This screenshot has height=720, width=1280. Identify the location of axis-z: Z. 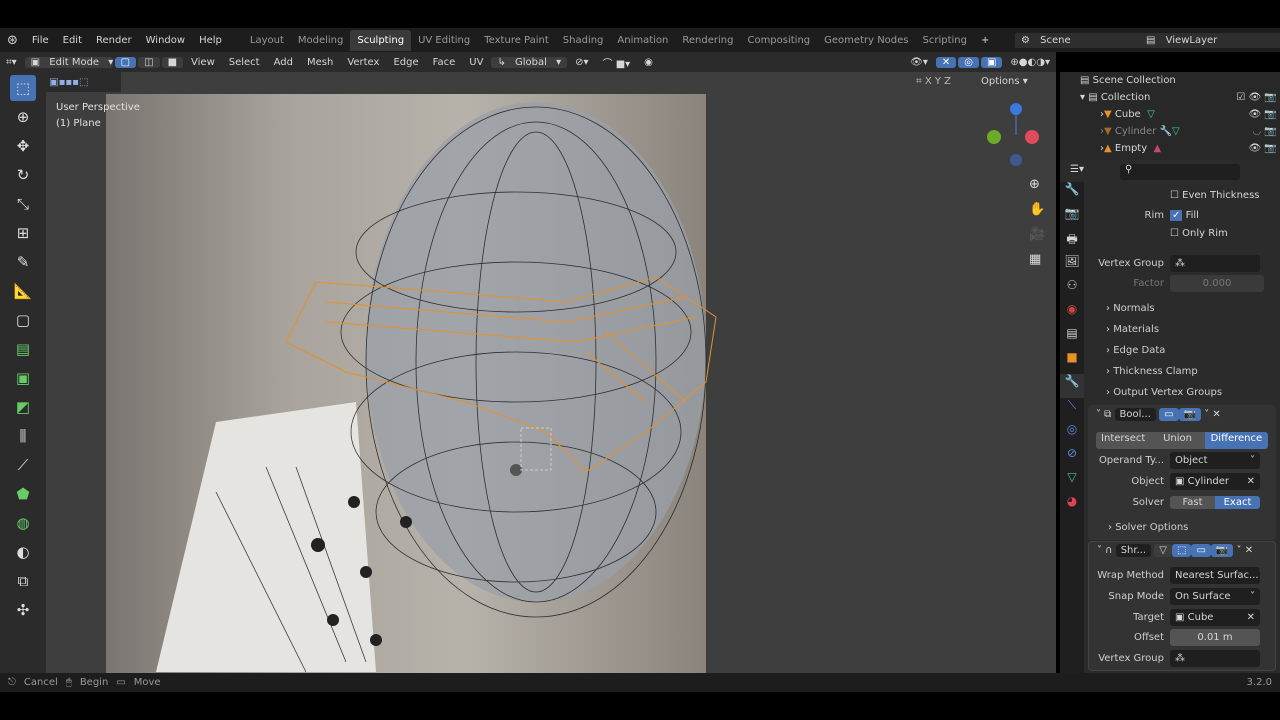
(947, 81).